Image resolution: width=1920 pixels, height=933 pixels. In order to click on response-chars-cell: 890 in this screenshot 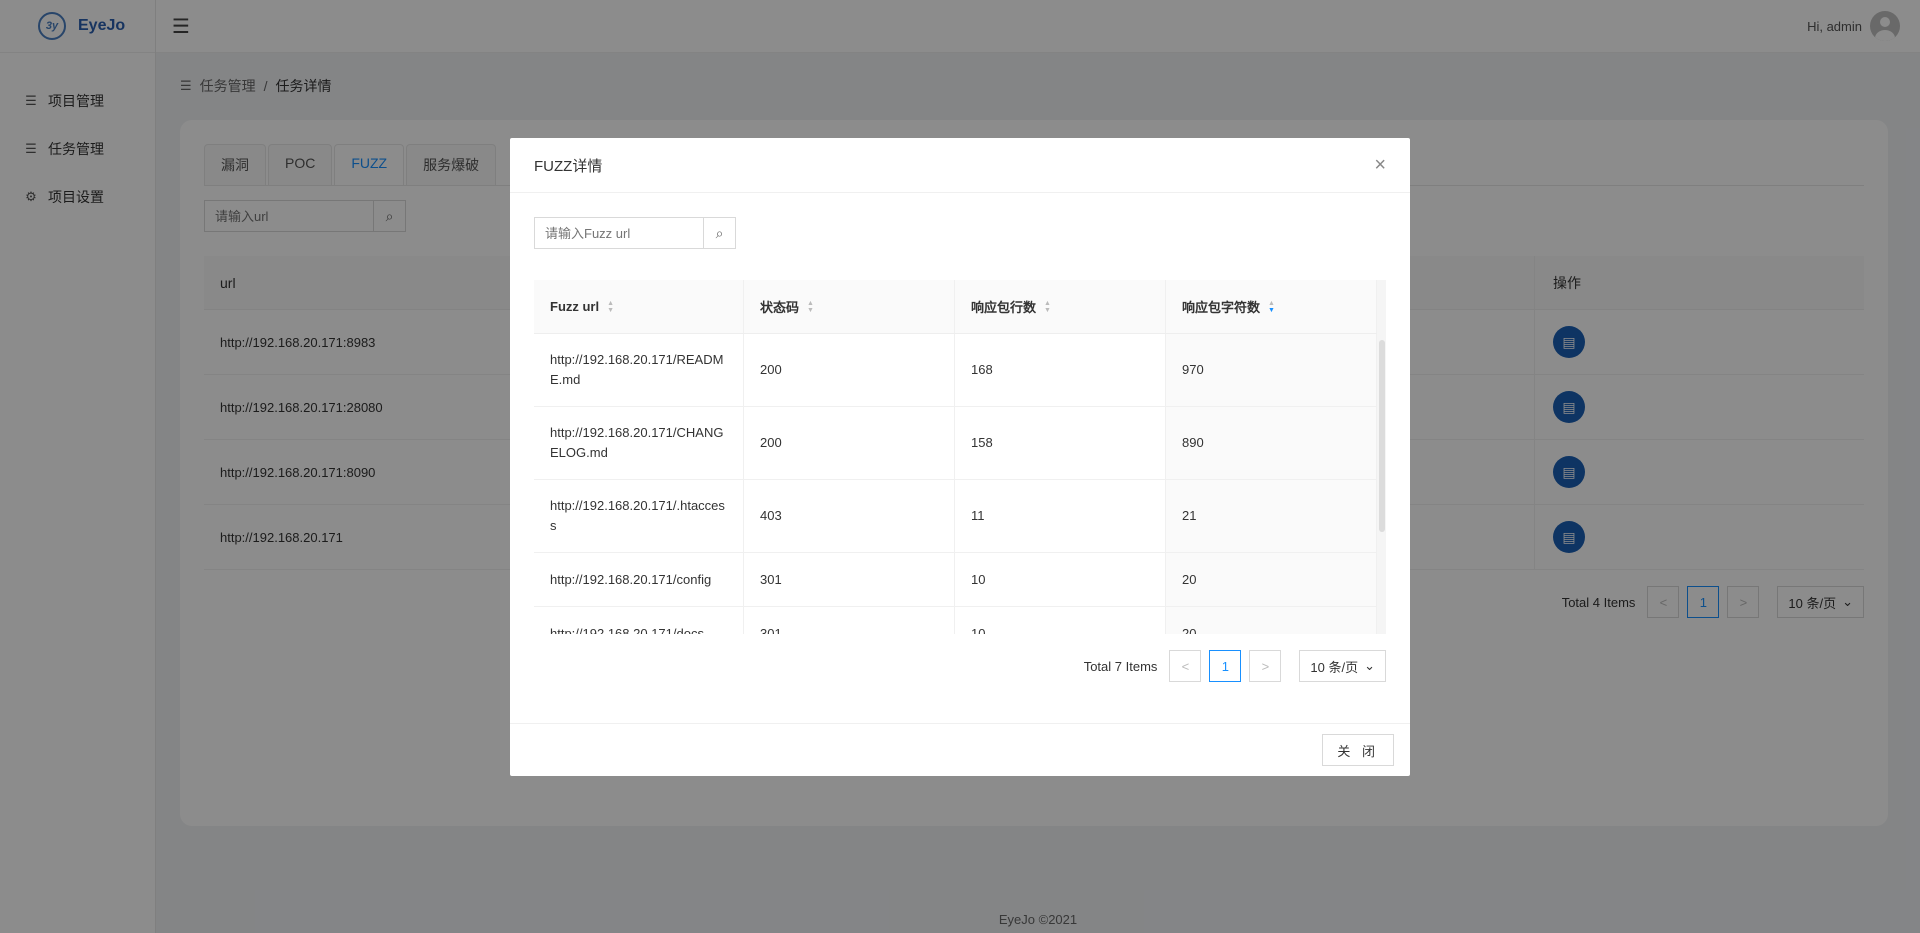, I will do `click(1271, 443)`.